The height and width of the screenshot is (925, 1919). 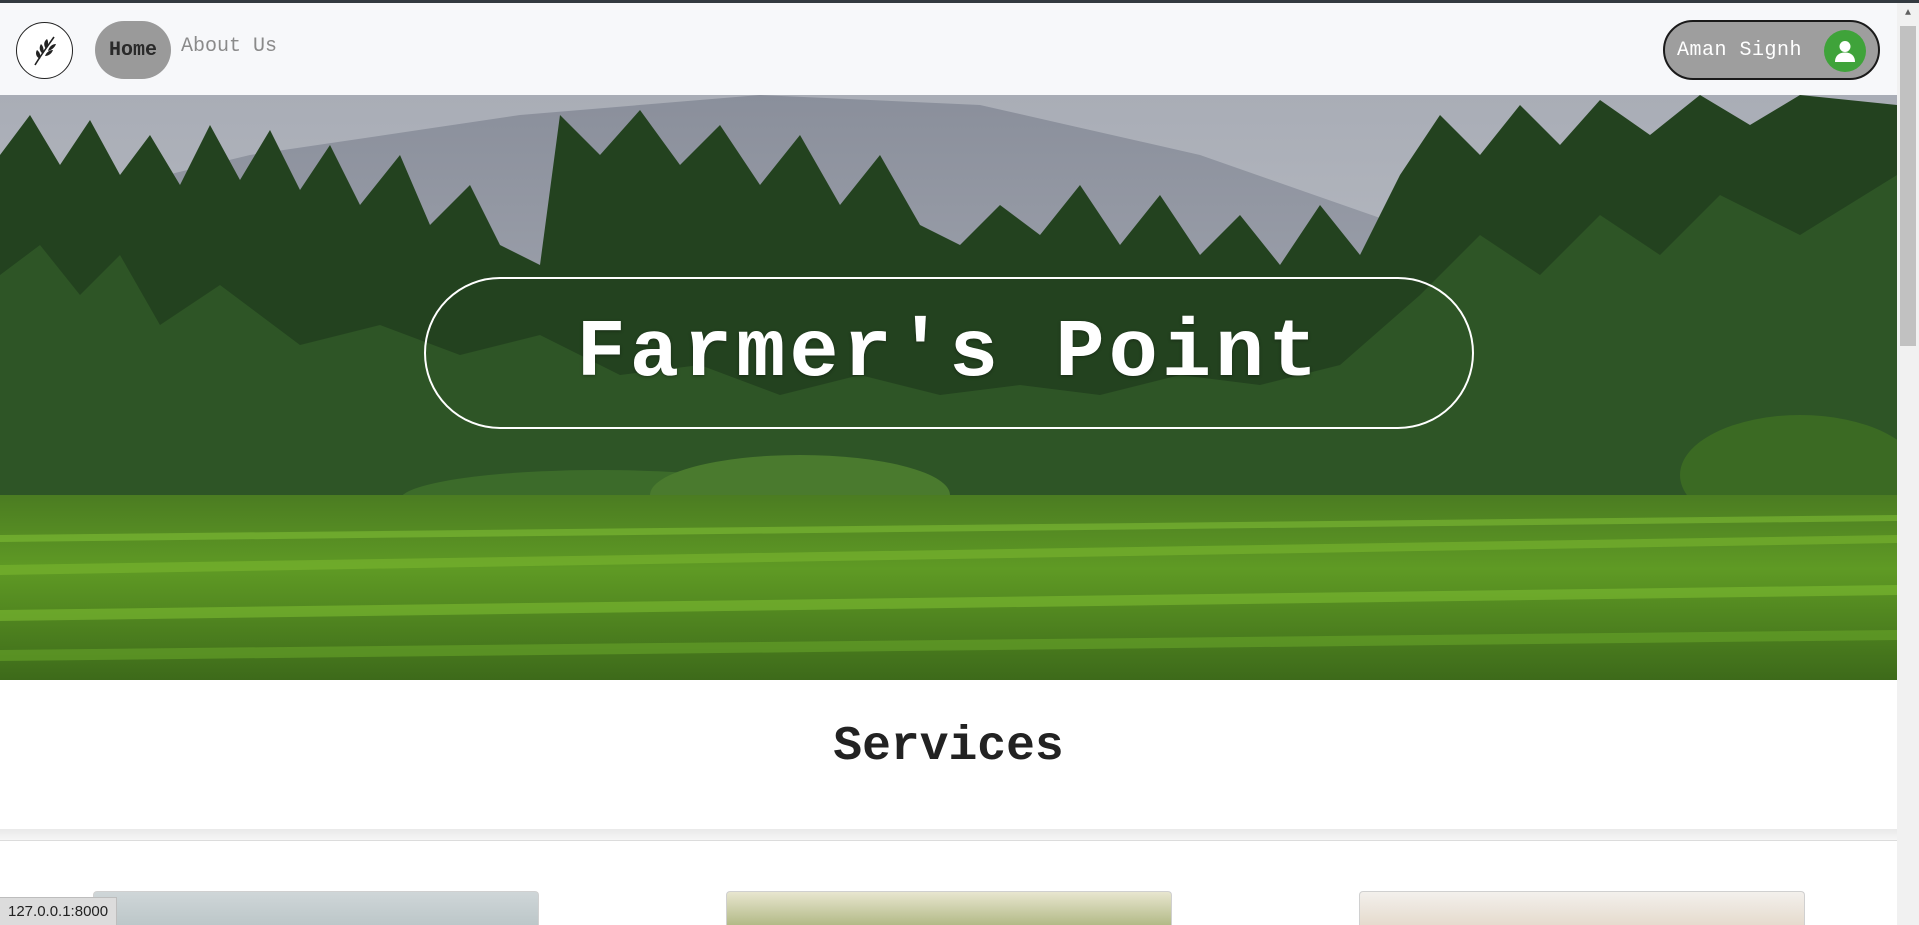 What do you see at coordinates (1908, 464) in the screenshot?
I see `vertical-scrollbar: ▲` at bounding box center [1908, 464].